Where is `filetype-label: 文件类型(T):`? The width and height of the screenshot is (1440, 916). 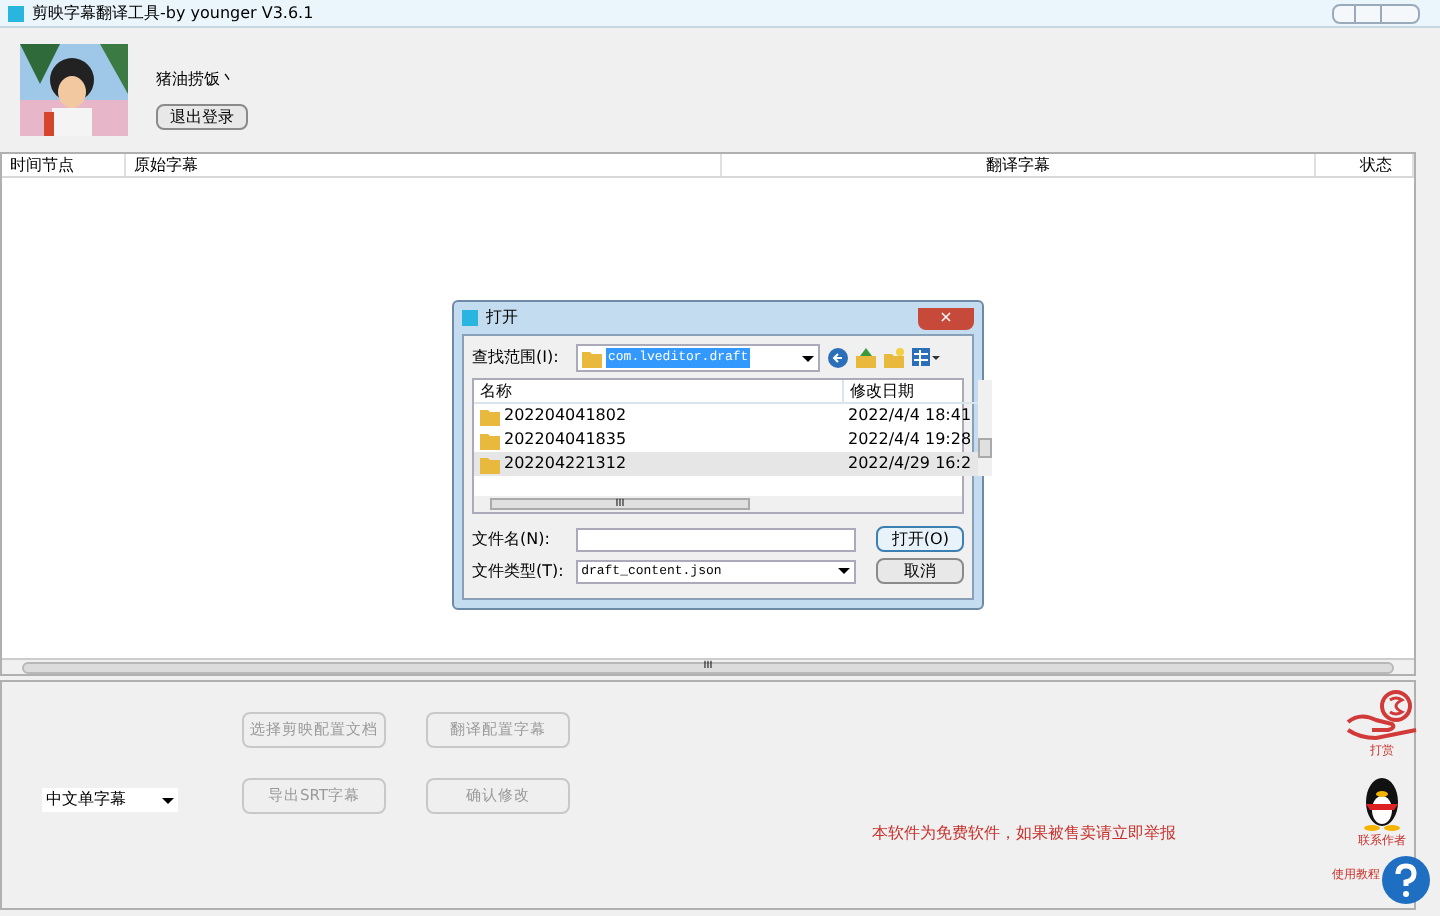 filetype-label: 文件类型(T): is located at coordinates (519, 571).